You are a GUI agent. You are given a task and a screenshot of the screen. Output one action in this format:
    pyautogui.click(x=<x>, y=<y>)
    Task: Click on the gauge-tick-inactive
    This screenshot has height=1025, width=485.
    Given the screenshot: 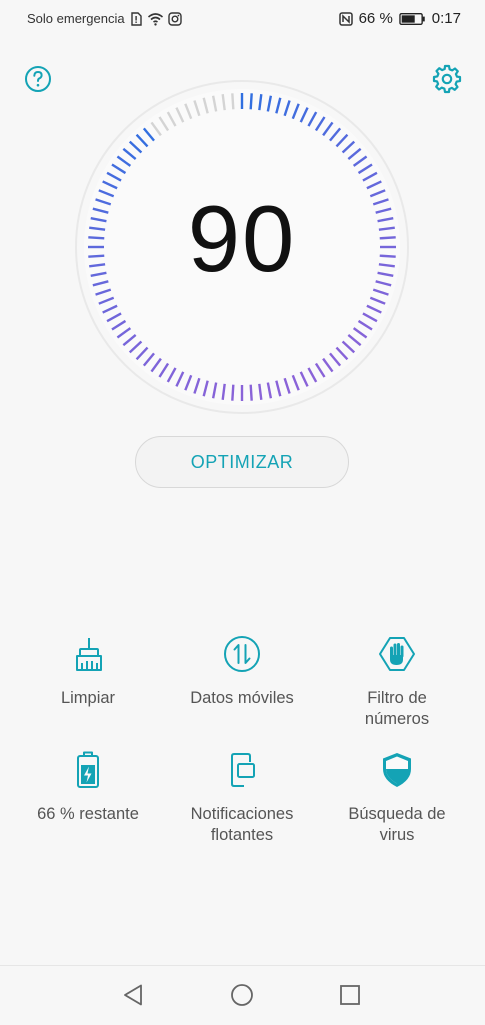 What is the action you would take?
    pyautogui.click(x=233, y=101)
    